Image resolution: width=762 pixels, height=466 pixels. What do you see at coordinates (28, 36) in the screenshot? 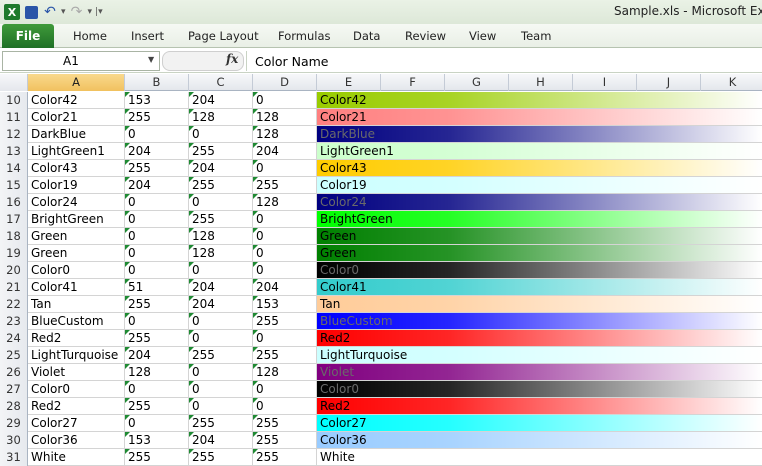
I see `file-tab: File` at bounding box center [28, 36].